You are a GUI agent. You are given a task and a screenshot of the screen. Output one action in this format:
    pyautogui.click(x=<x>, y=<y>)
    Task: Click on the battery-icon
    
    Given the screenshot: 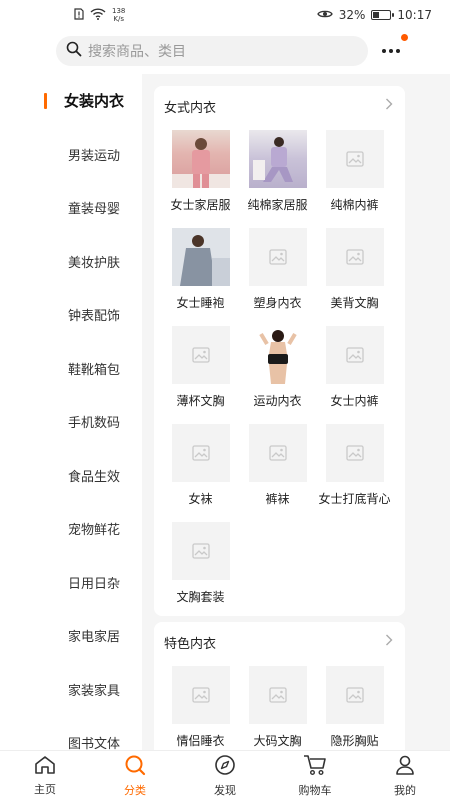 What is the action you would take?
    pyautogui.click(x=383, y=15)
    